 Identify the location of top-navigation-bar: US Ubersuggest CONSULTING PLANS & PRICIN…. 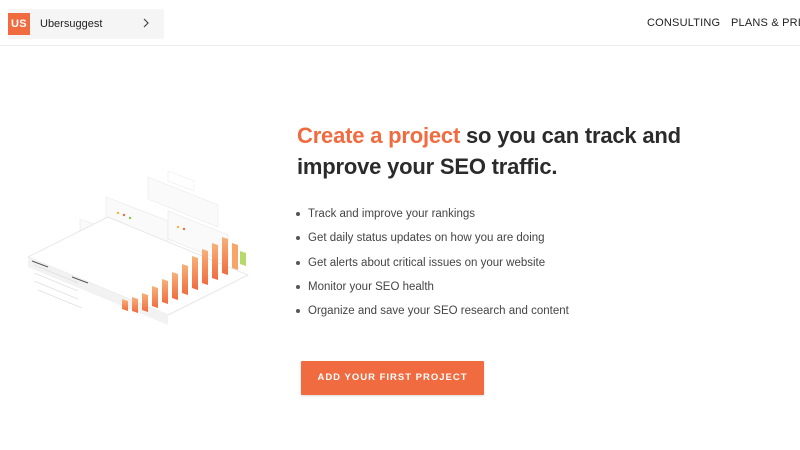
(400, 23).